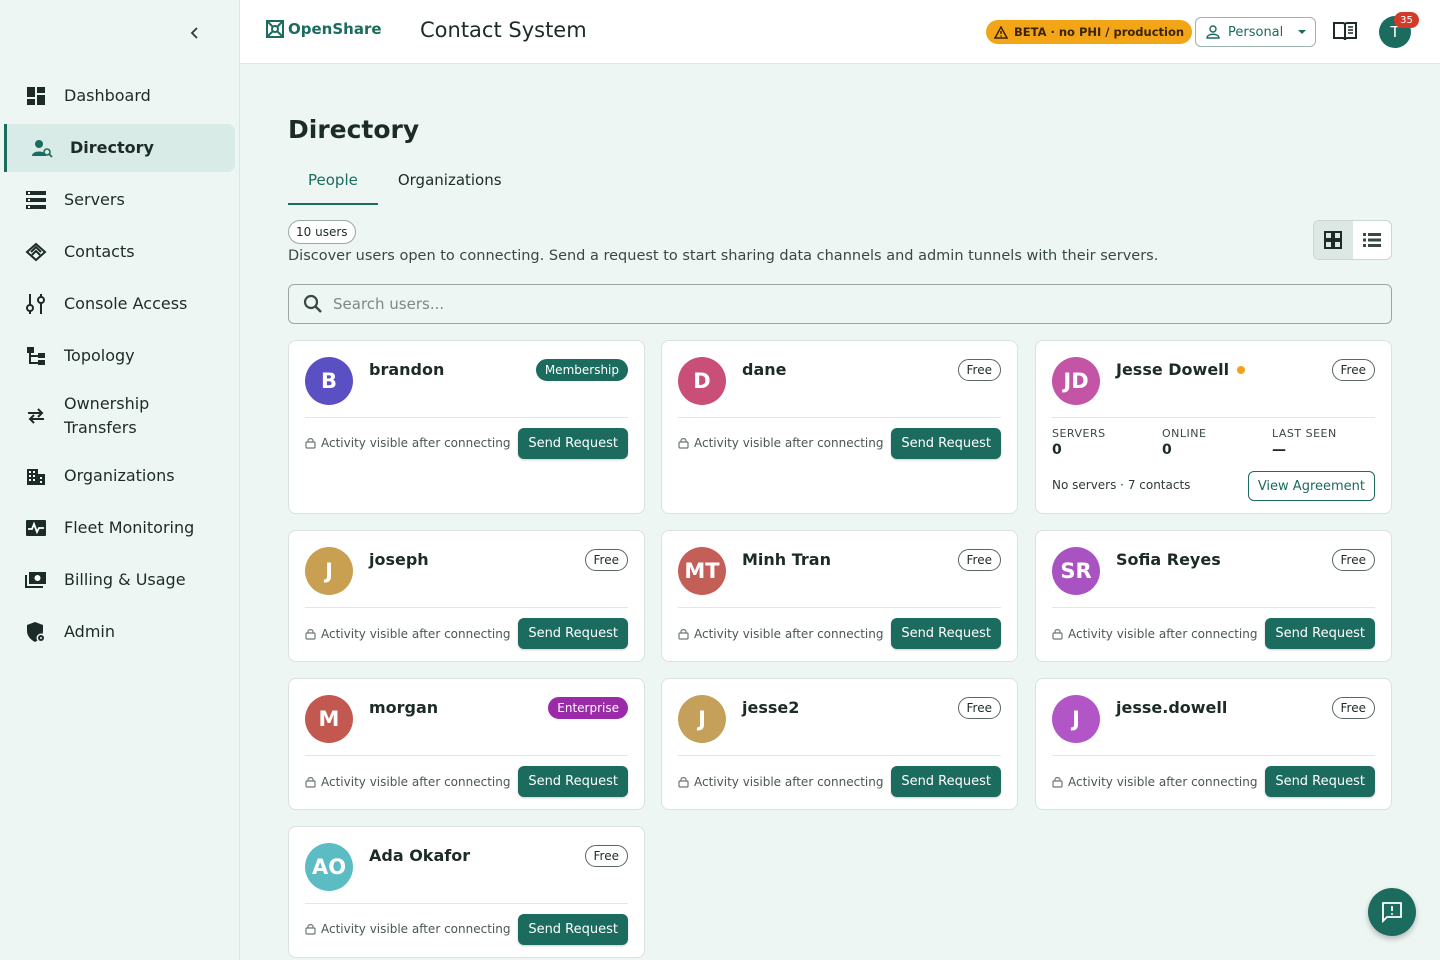 The width and height of the screenshot is (1440, 960). What do you see at coordinates (1121, 485) in the screenshot?
I see `contact-summary: No servers · 7 contacts` at bounding box center [1121, 485].